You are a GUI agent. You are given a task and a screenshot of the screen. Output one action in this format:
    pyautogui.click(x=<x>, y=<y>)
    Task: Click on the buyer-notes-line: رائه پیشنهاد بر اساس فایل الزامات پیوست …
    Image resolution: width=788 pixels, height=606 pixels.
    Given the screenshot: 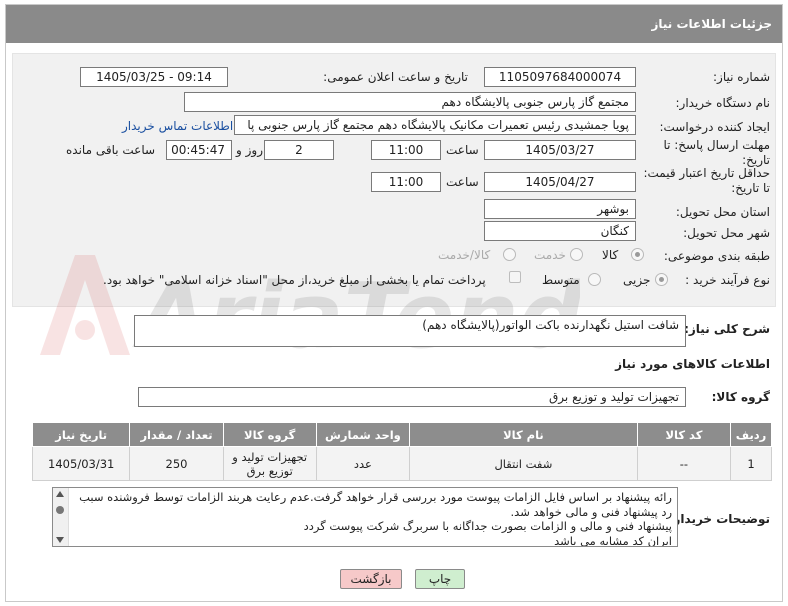 What is the action you would take?
    pyautogui.click(x=375, y=497)
    